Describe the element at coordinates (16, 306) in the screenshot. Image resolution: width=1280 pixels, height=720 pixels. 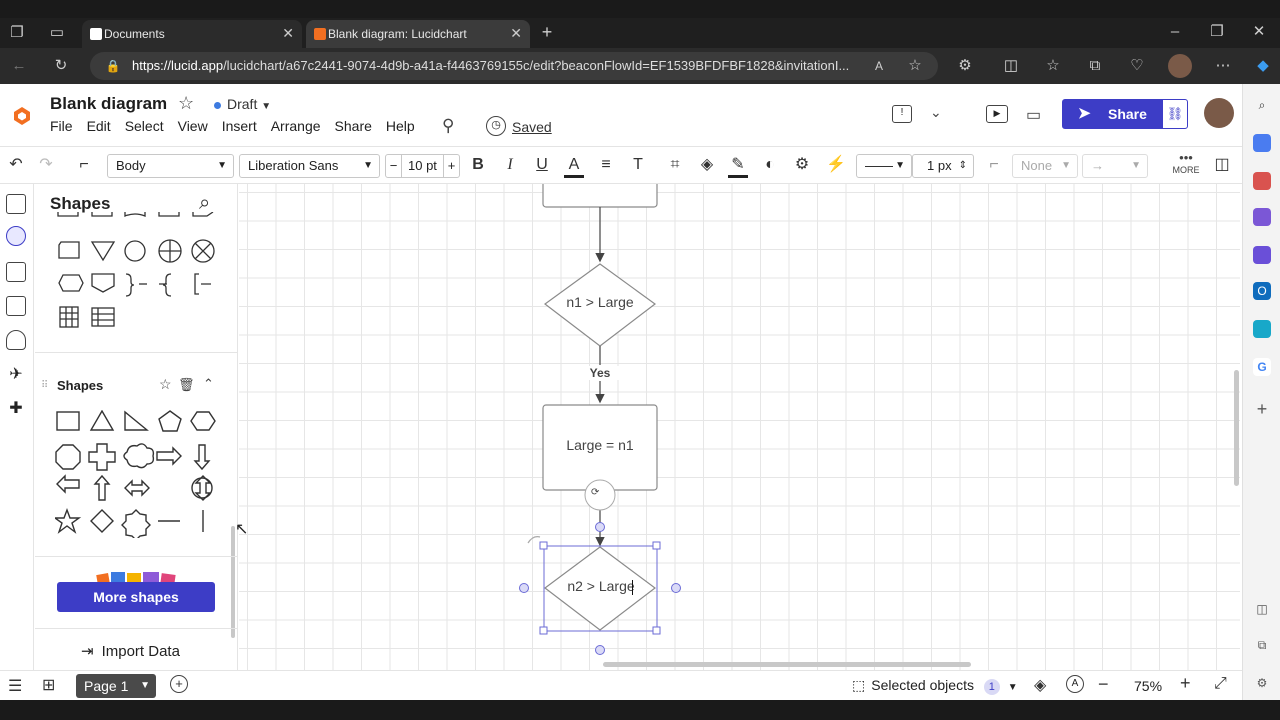
I see `image-icon` at that location.